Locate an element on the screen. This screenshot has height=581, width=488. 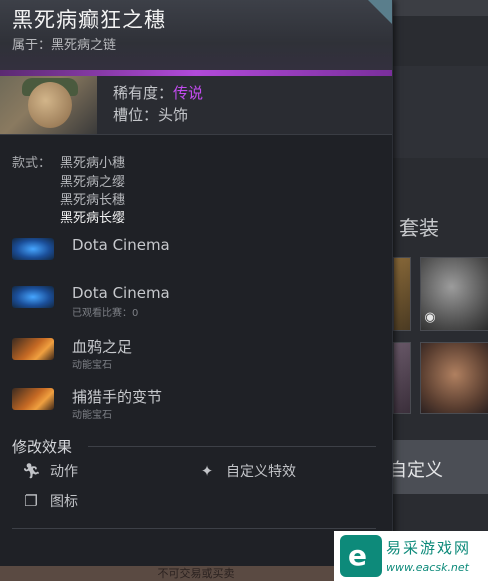
modifier-label: 动作 is located at coordinates (64, 472).